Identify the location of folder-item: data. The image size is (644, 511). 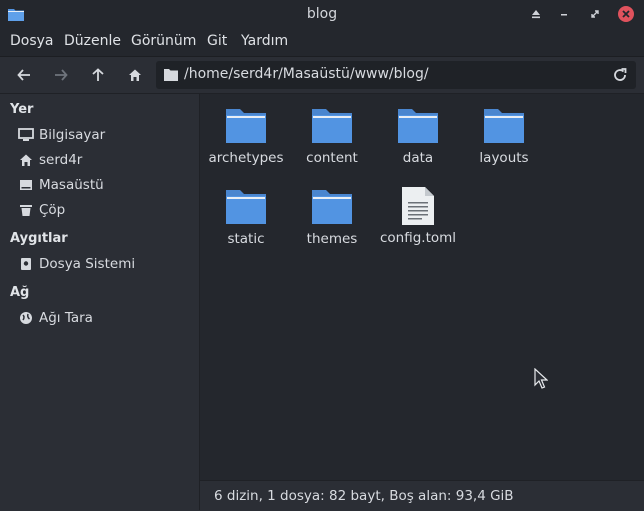
(418, 137).